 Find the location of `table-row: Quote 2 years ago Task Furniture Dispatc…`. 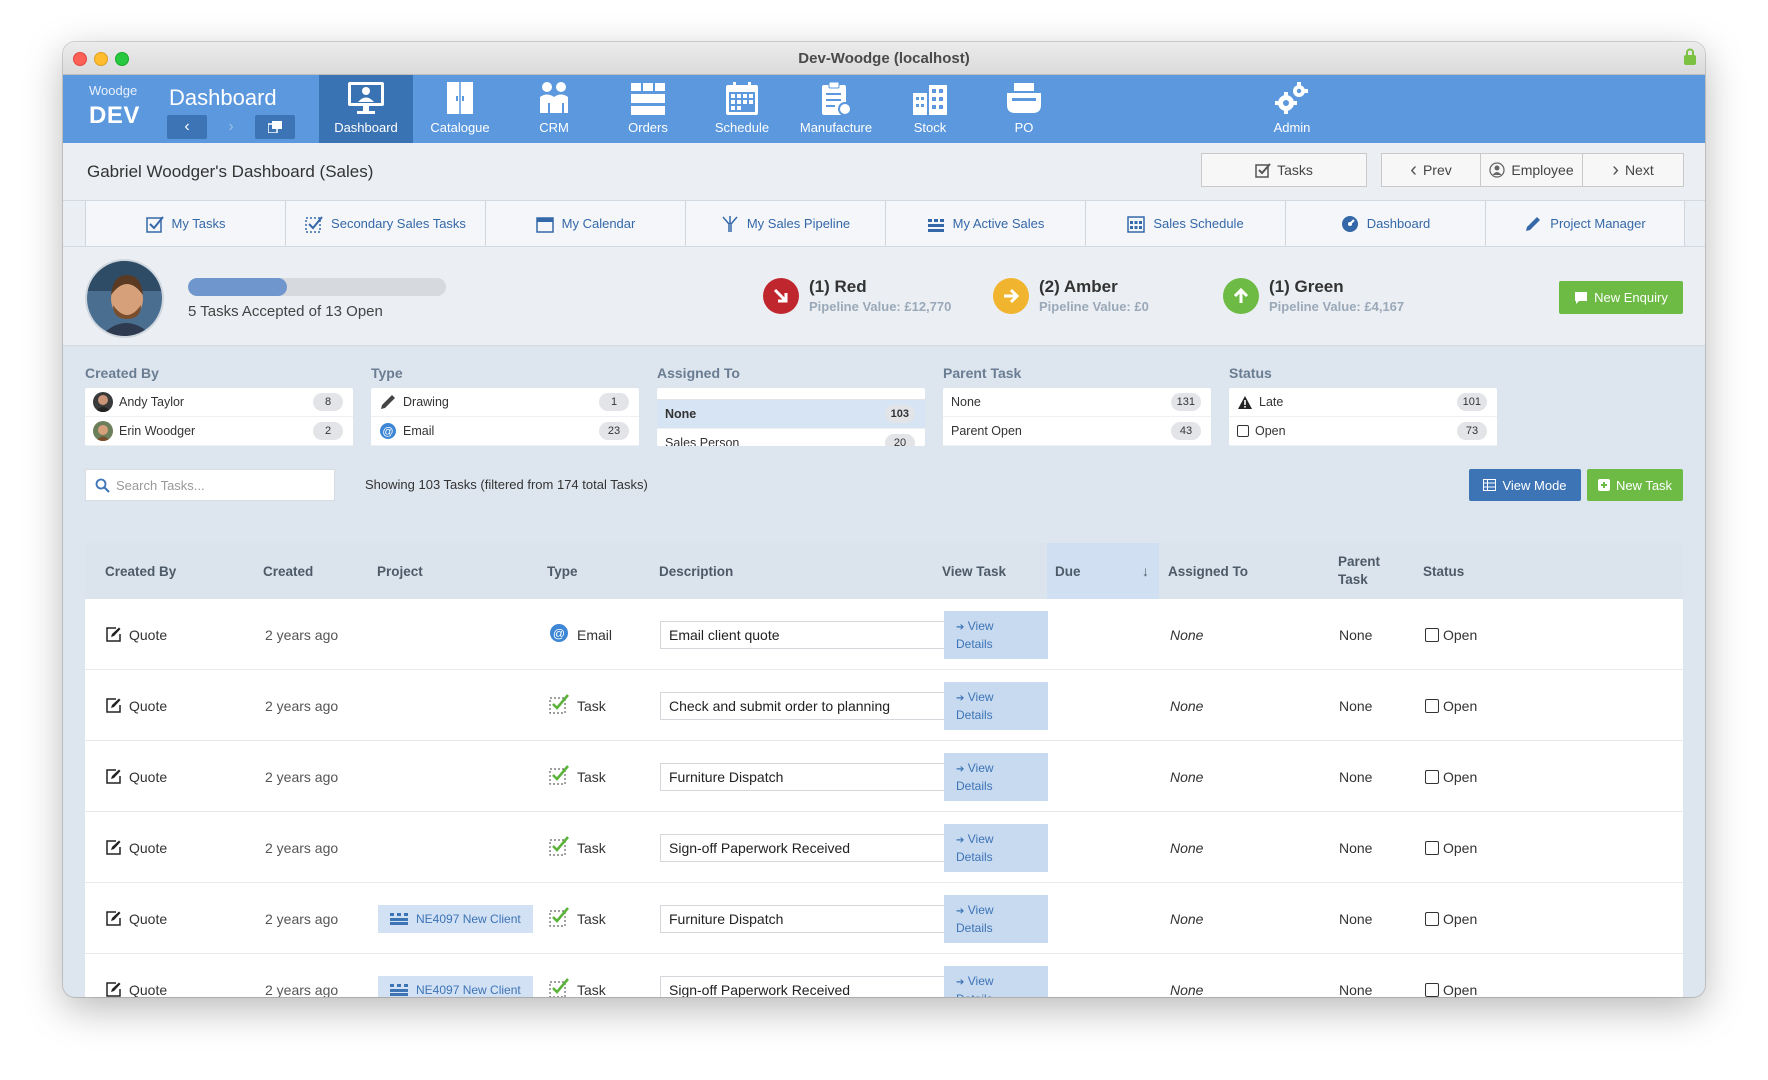

table-row: Quote 2 years ago Task Furniture Dispatc… is located at coordinates (884, 776).